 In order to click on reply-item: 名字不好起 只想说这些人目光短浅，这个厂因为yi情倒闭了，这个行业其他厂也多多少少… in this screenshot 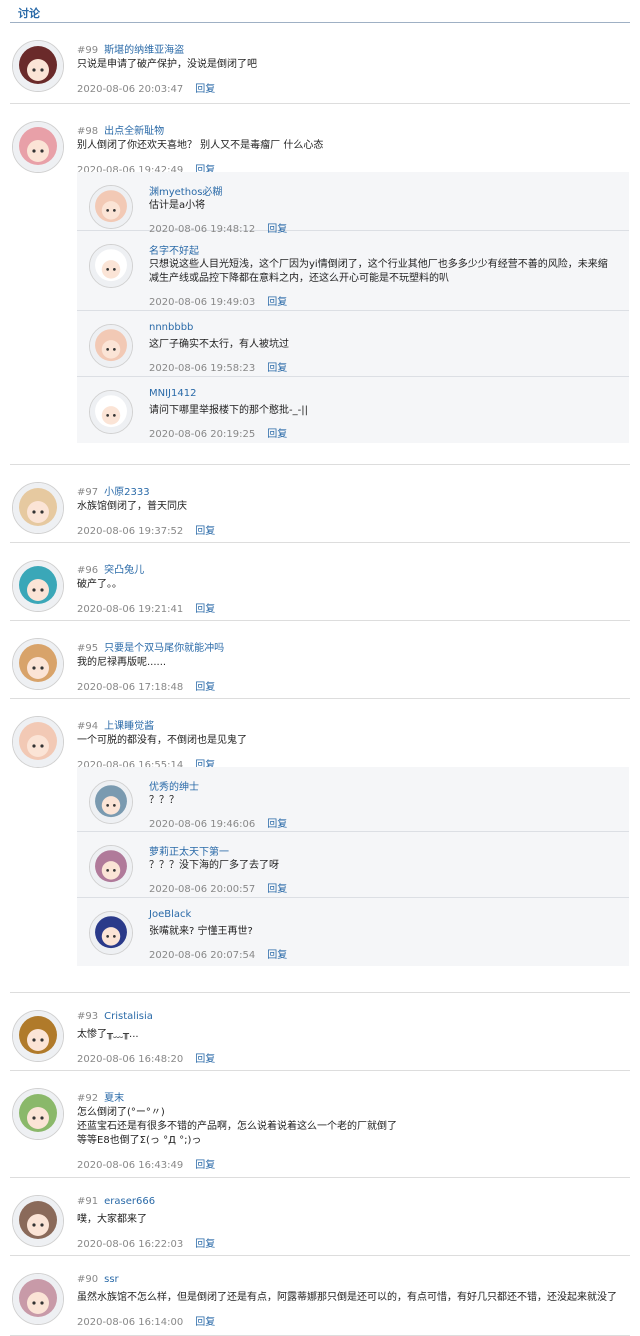, I will do `click(353, 271)`.